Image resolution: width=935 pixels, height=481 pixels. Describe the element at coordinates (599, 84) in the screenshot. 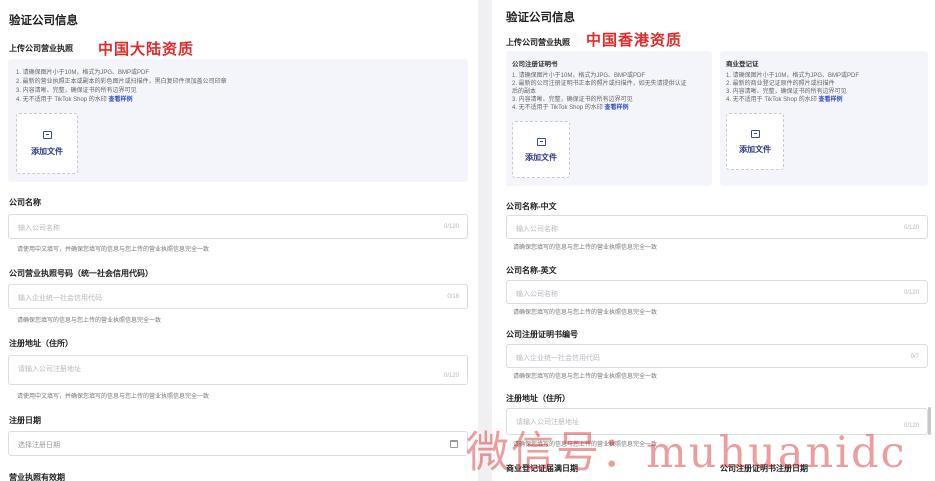

I see `requirement-line: 2. 最新的公司注册证明书正本的照片或扫描件，如无失请提供认证` at that location.